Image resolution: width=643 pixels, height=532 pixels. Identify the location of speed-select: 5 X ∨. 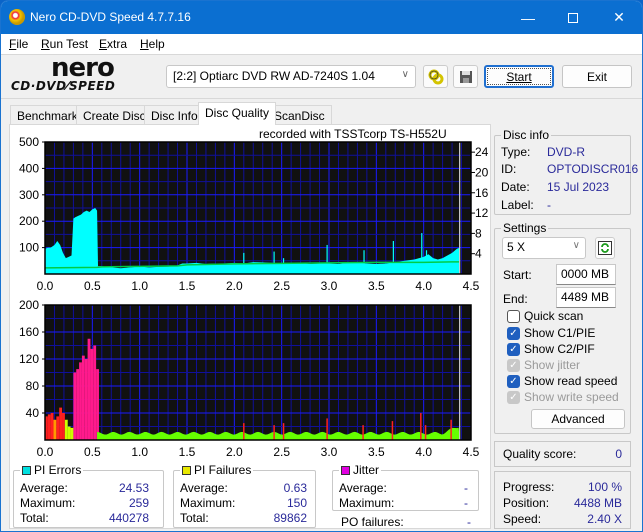
(544, 248).